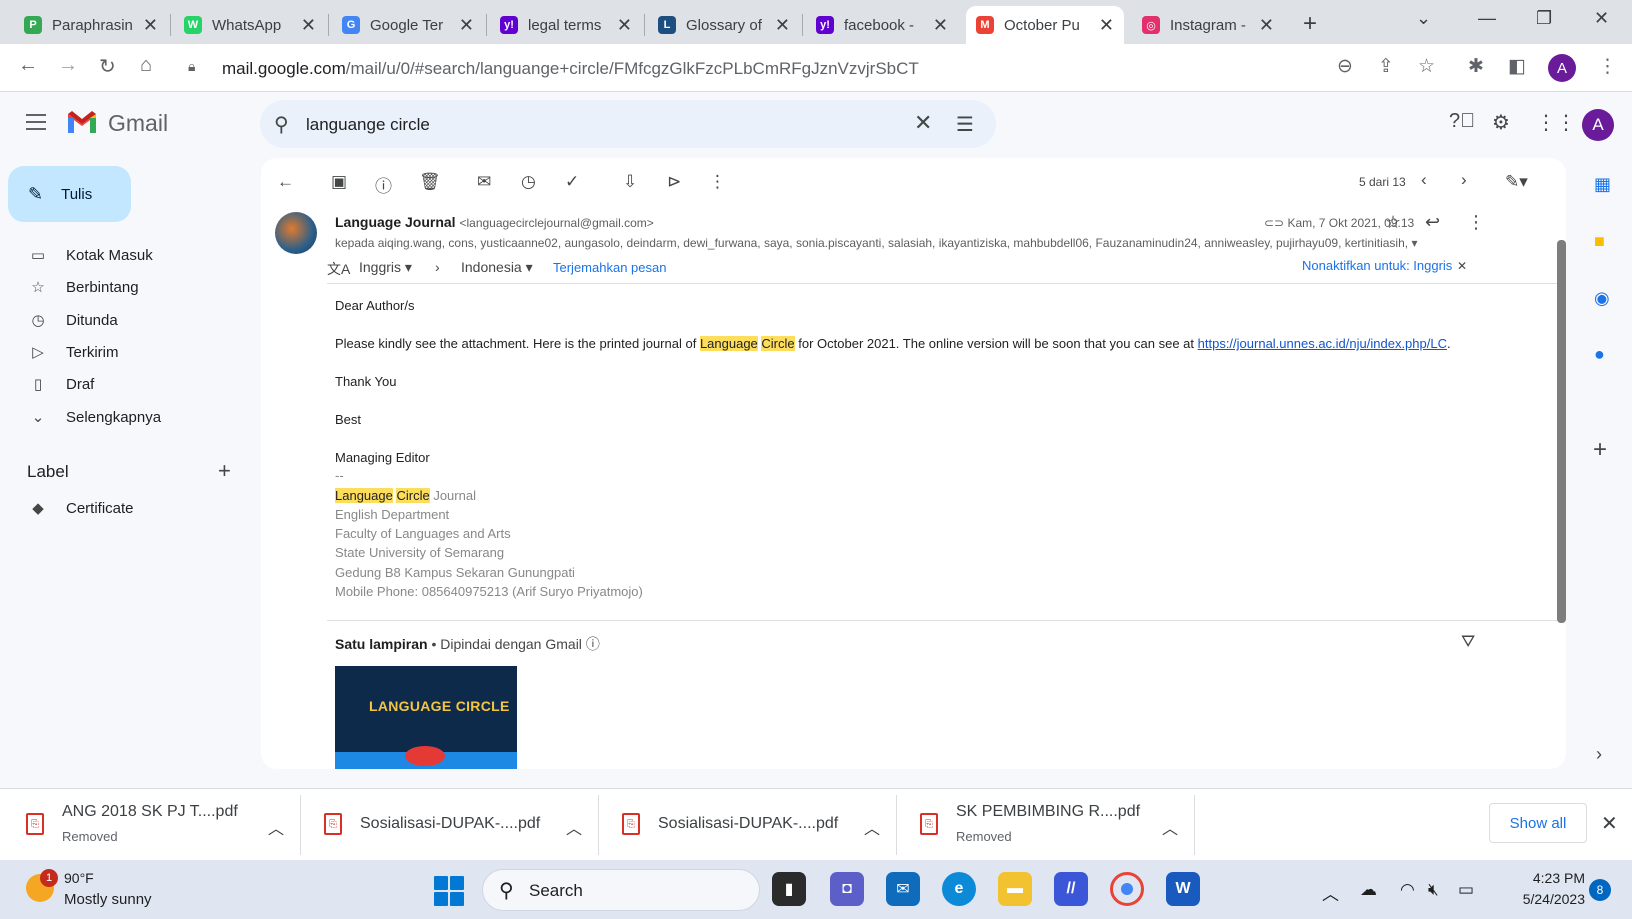 Image resolution: width=1632 pixels, height=919 pixels. What do you see at coordinates (484, 182) in the screenshot?
I see `mark-unread-icon: ✉` at bounding box center [484, 182].